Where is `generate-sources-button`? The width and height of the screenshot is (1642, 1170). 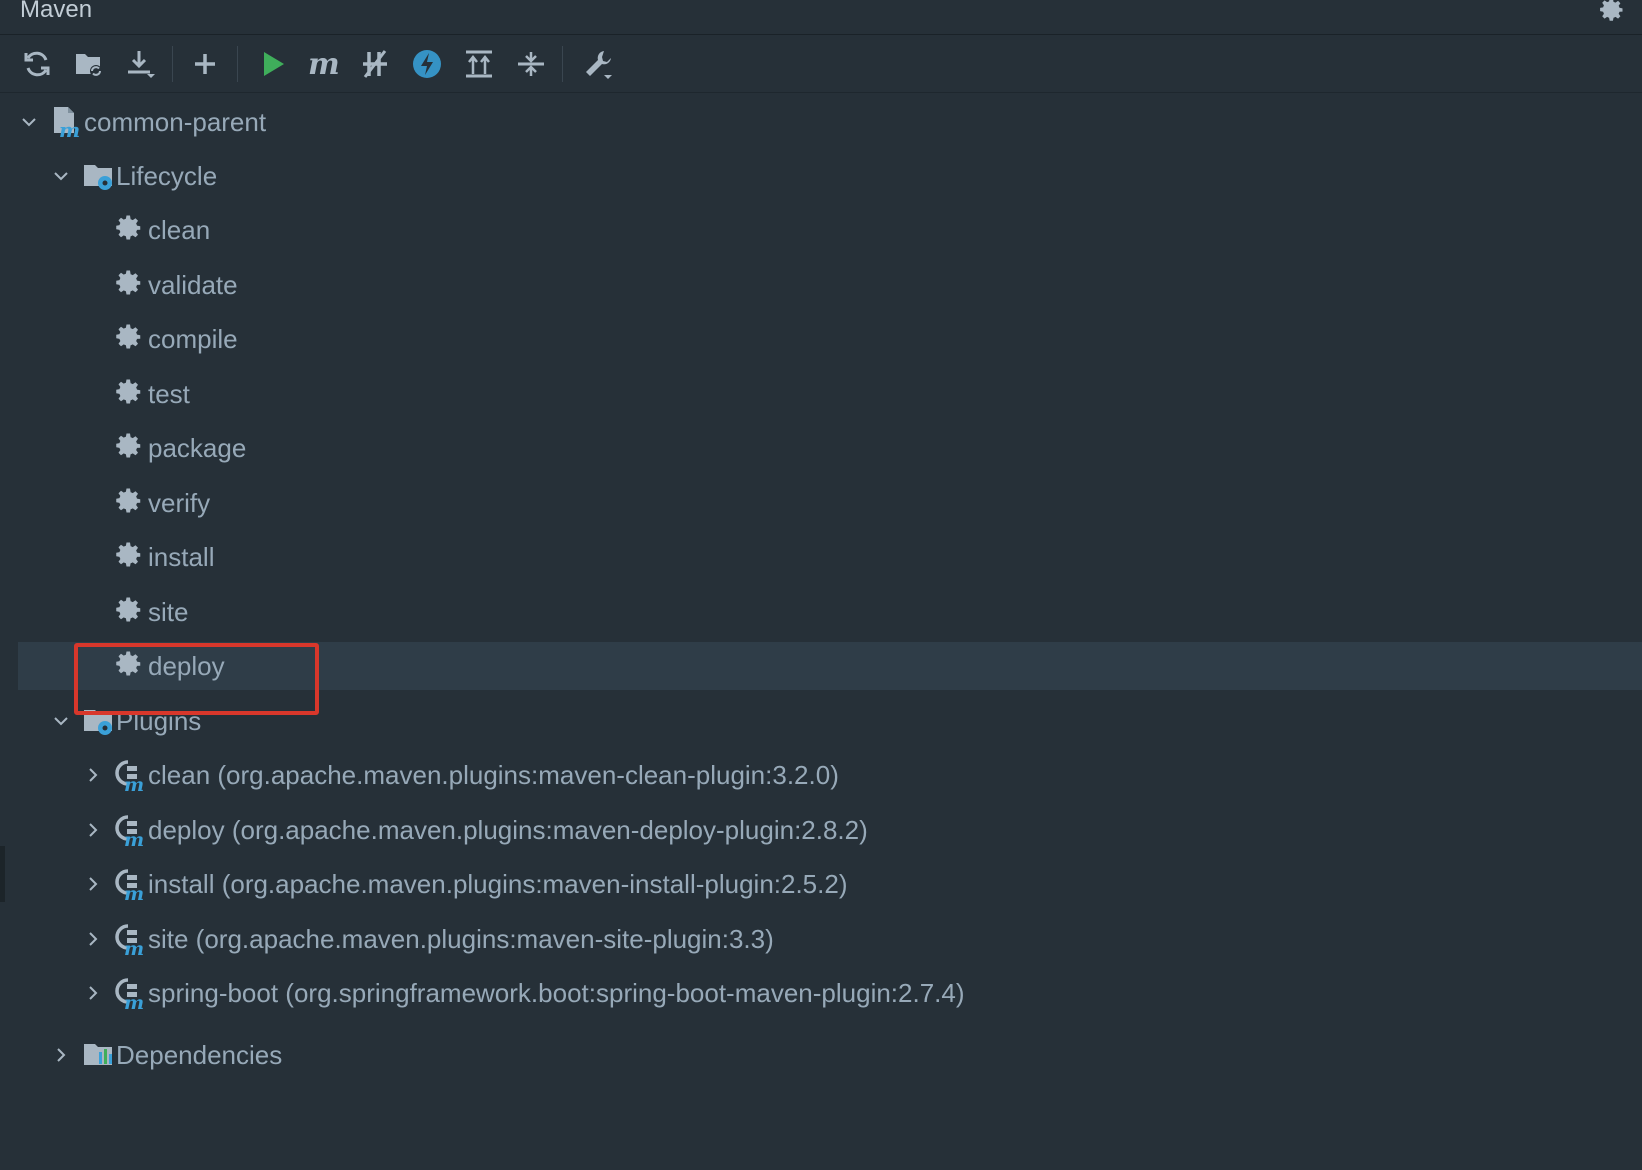
generate-sources-button is located at coordinates (89, 64).